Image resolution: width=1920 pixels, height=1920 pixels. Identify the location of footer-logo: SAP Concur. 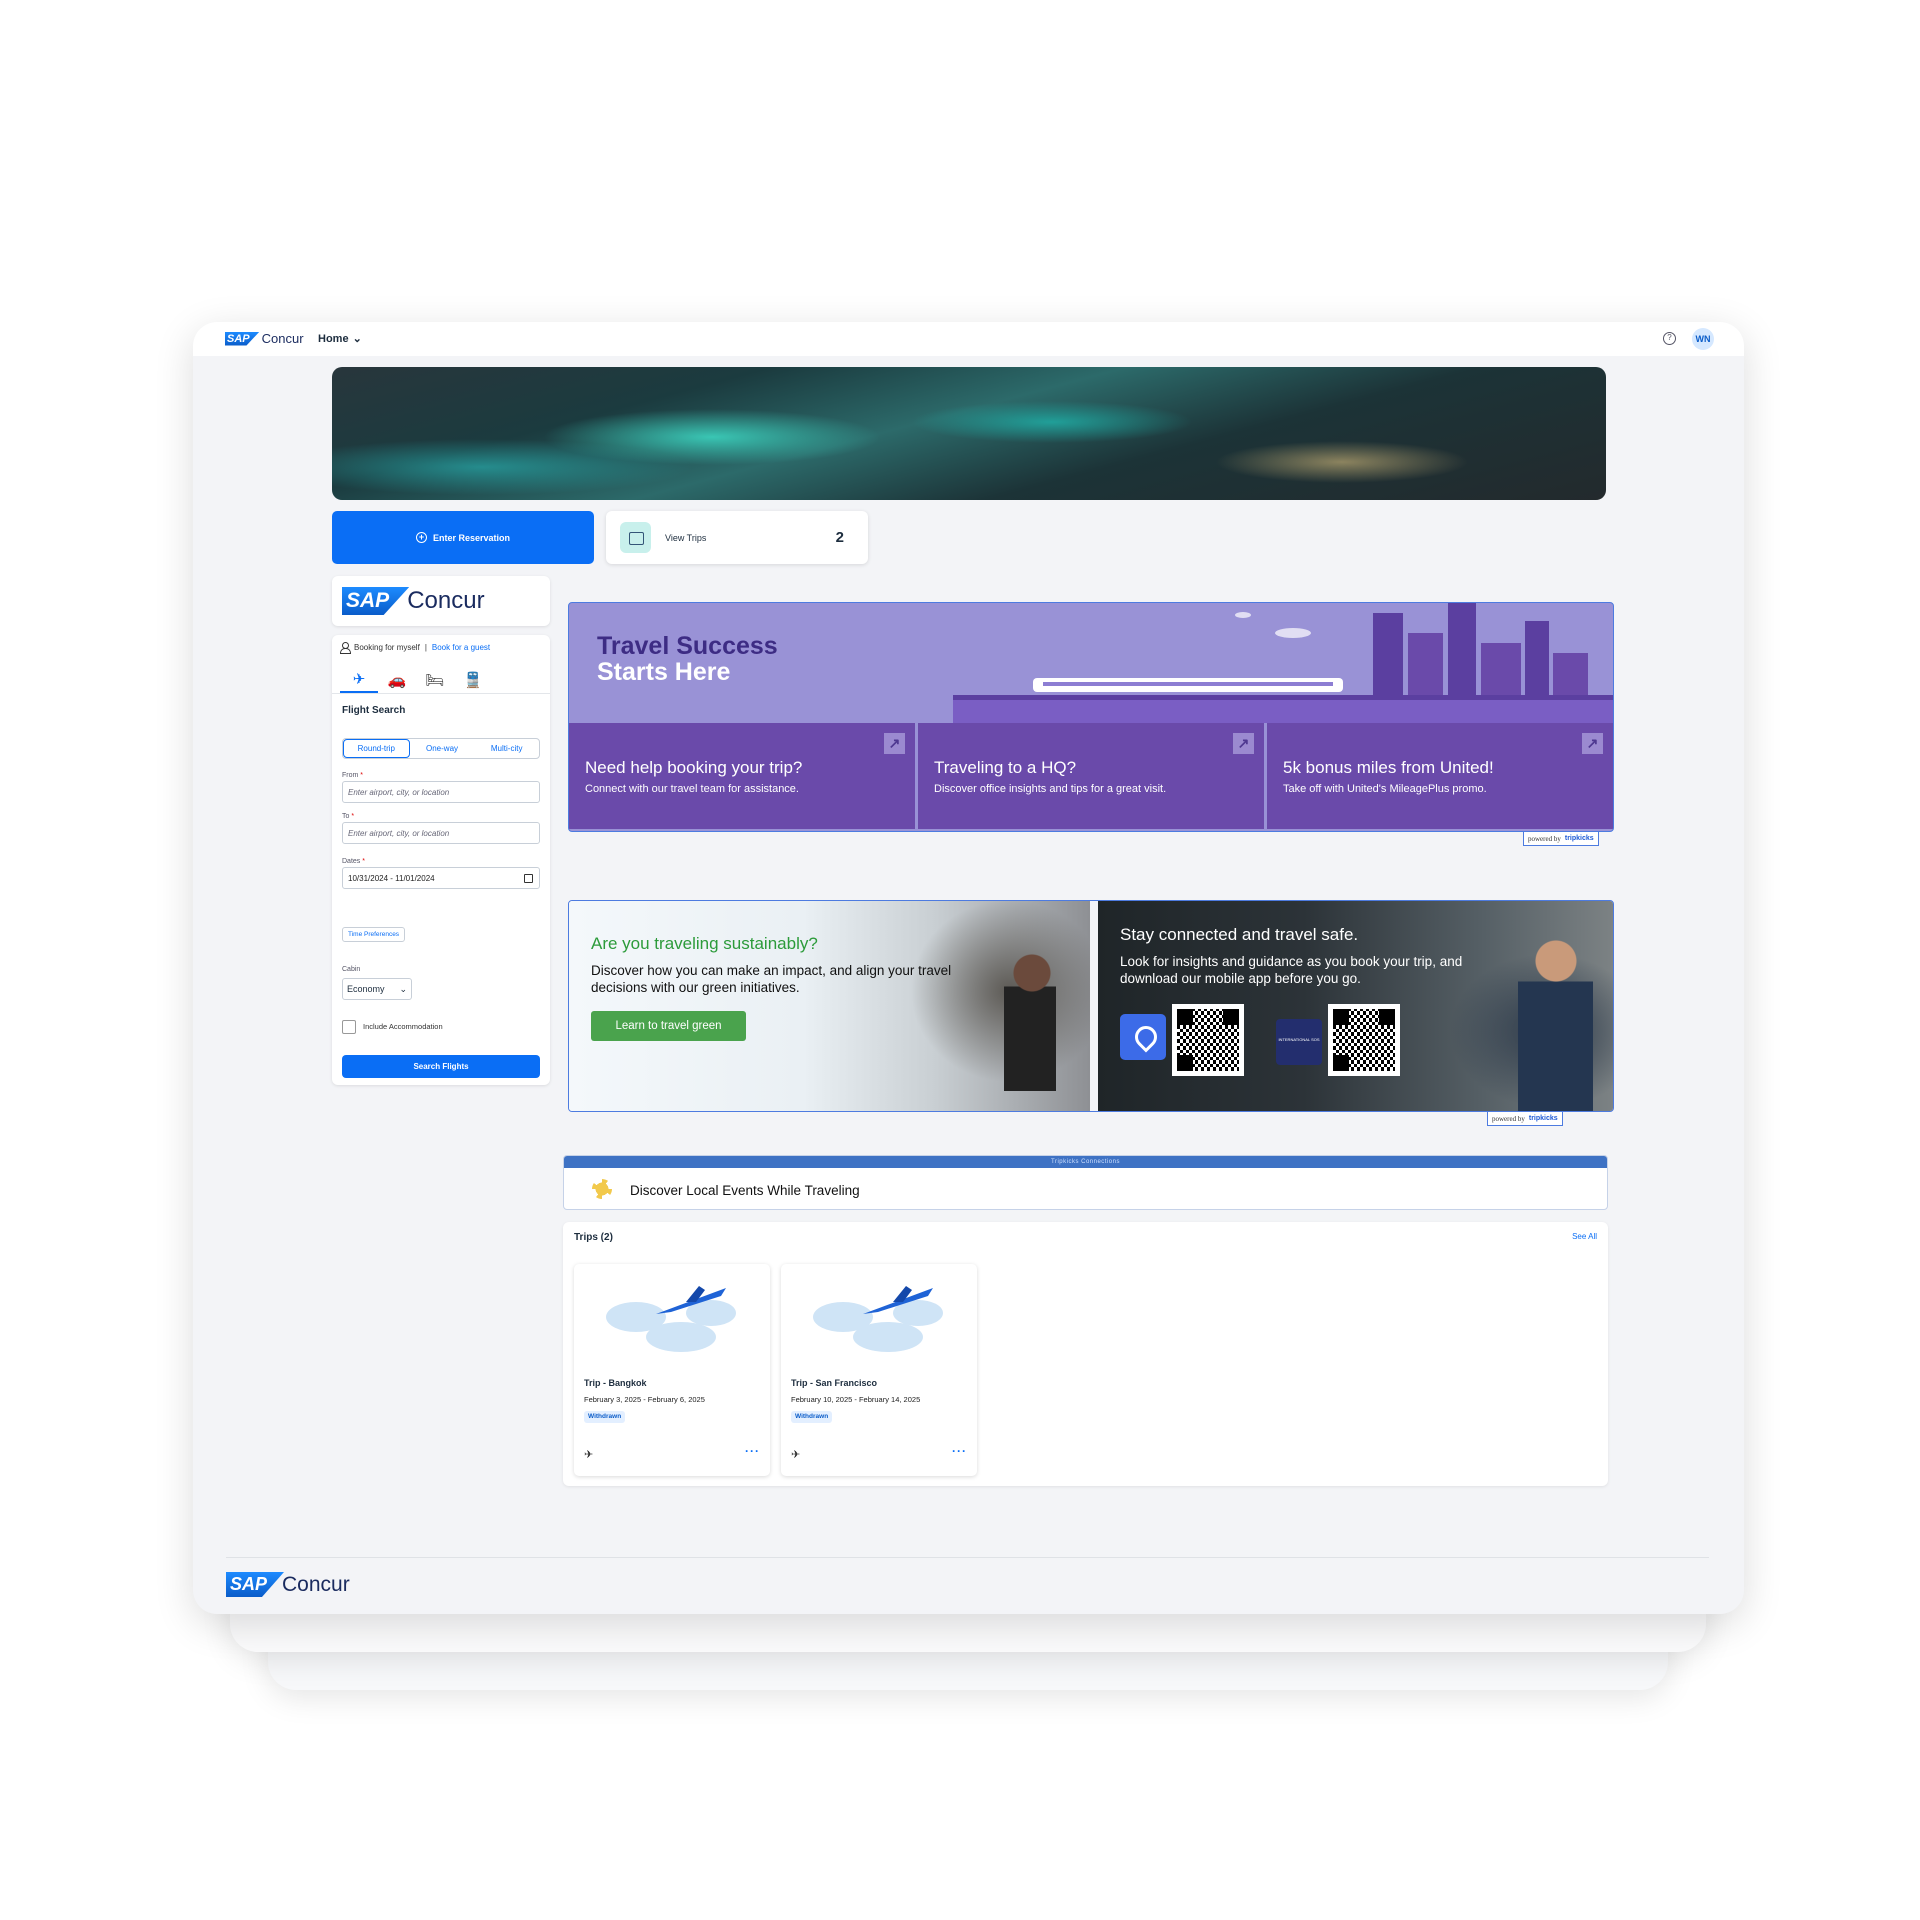
(288, 1584).